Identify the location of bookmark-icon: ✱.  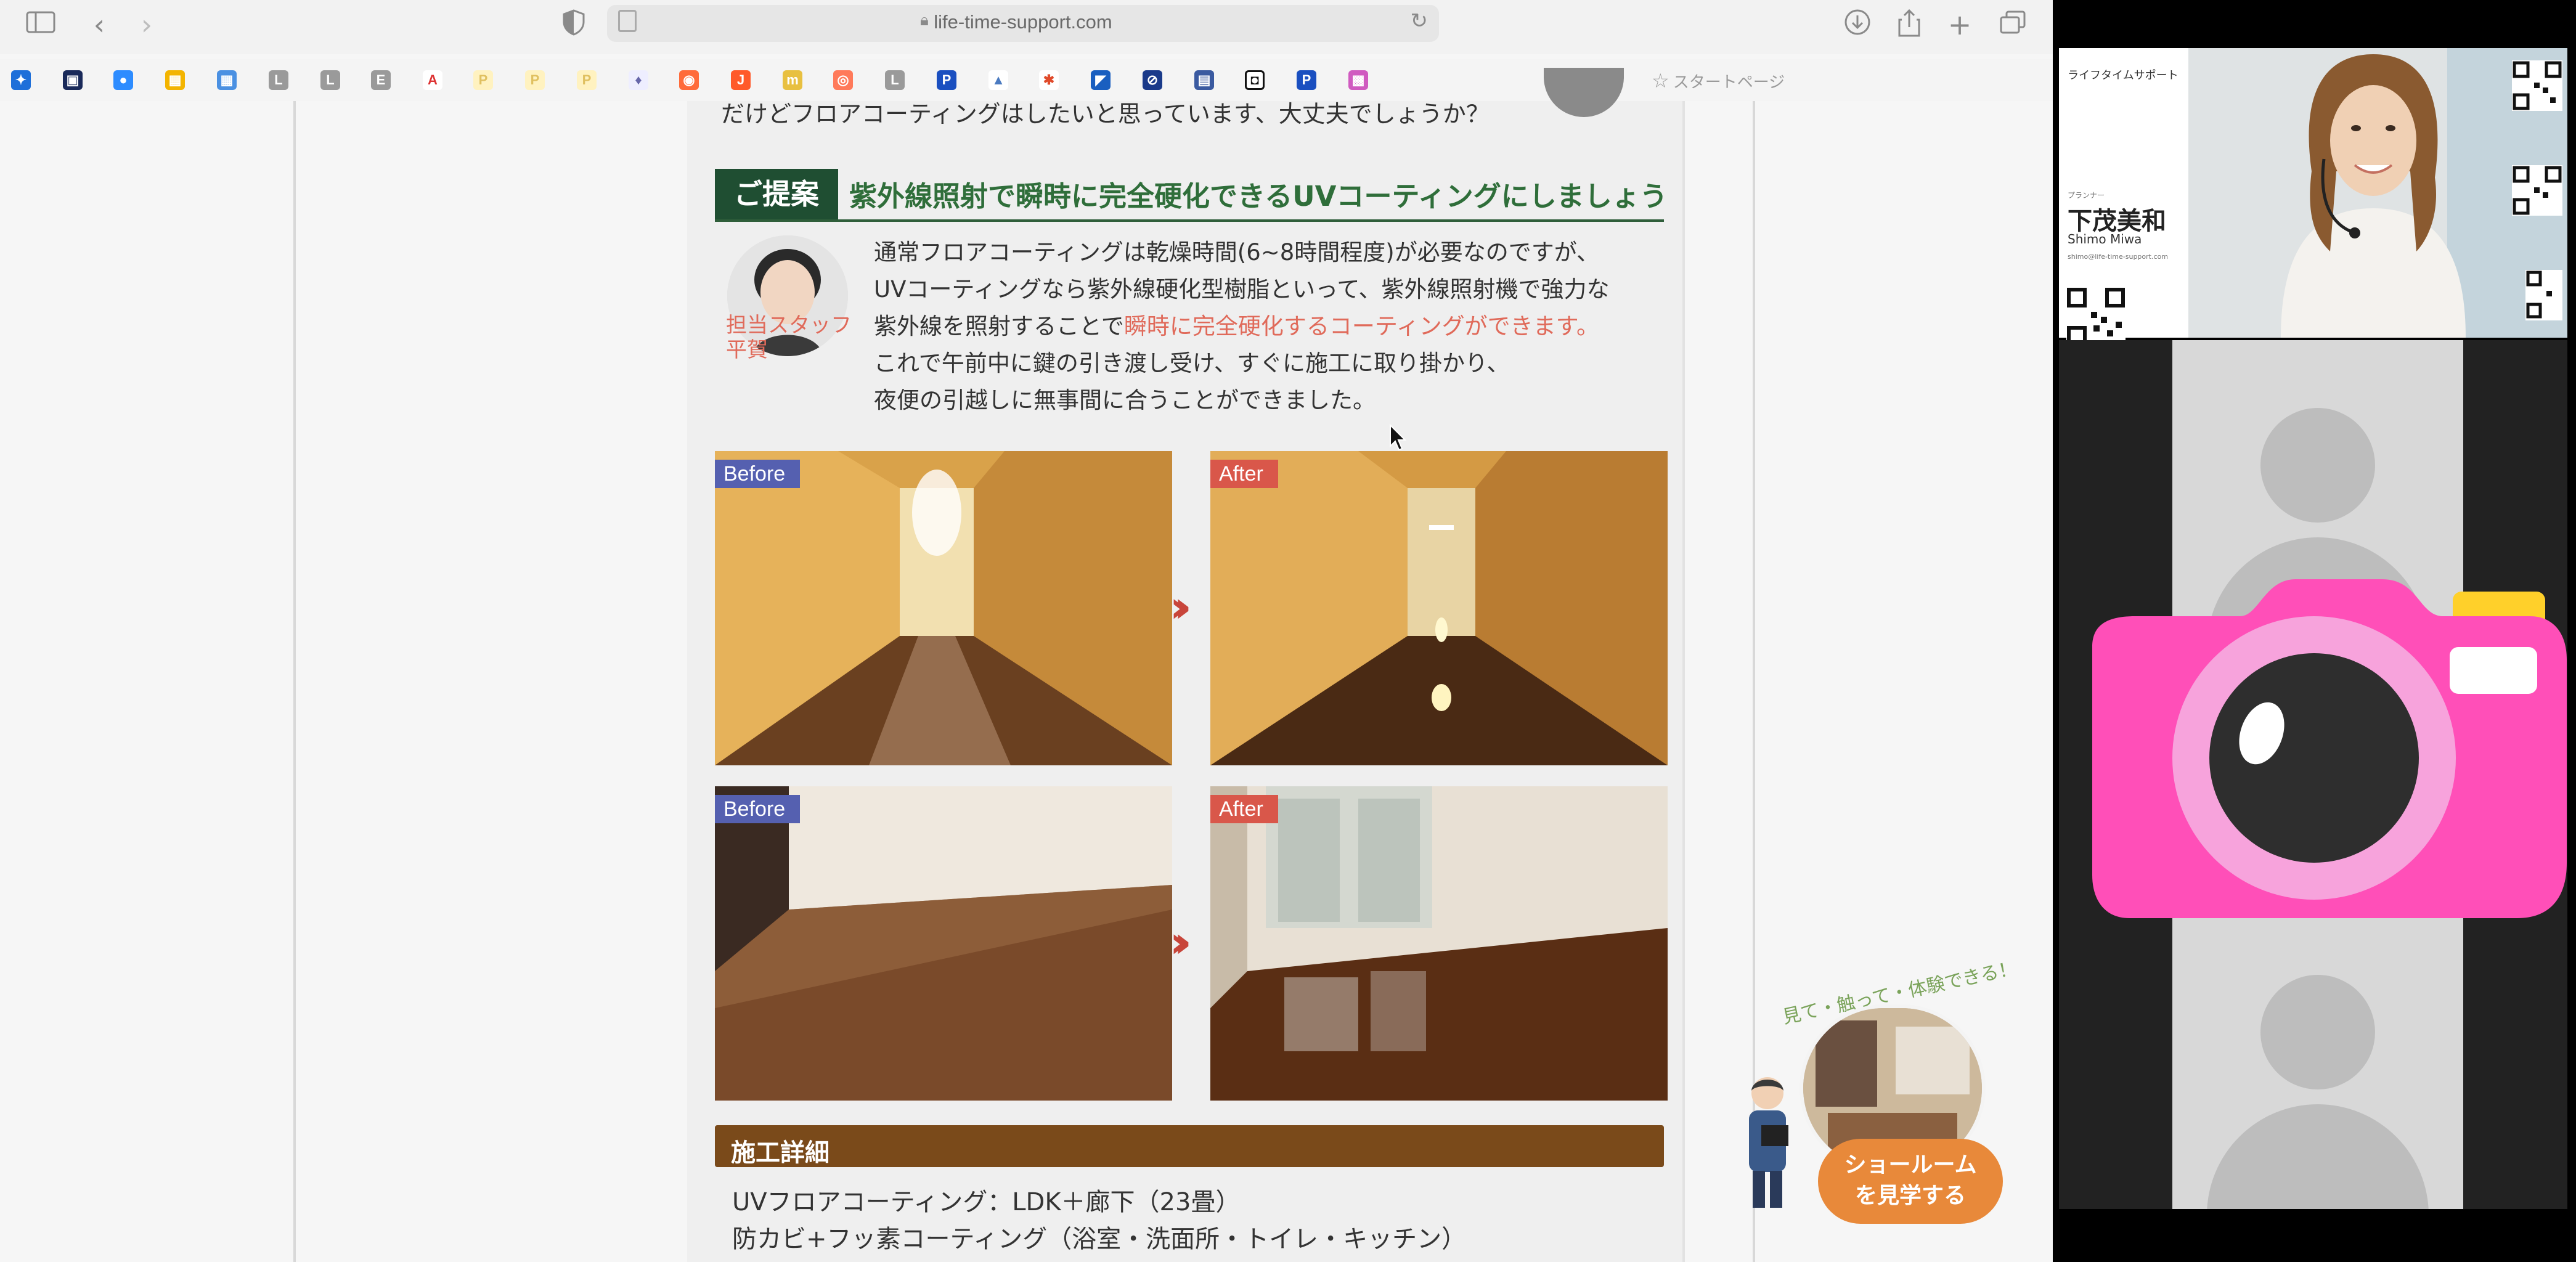
(1049, 80).